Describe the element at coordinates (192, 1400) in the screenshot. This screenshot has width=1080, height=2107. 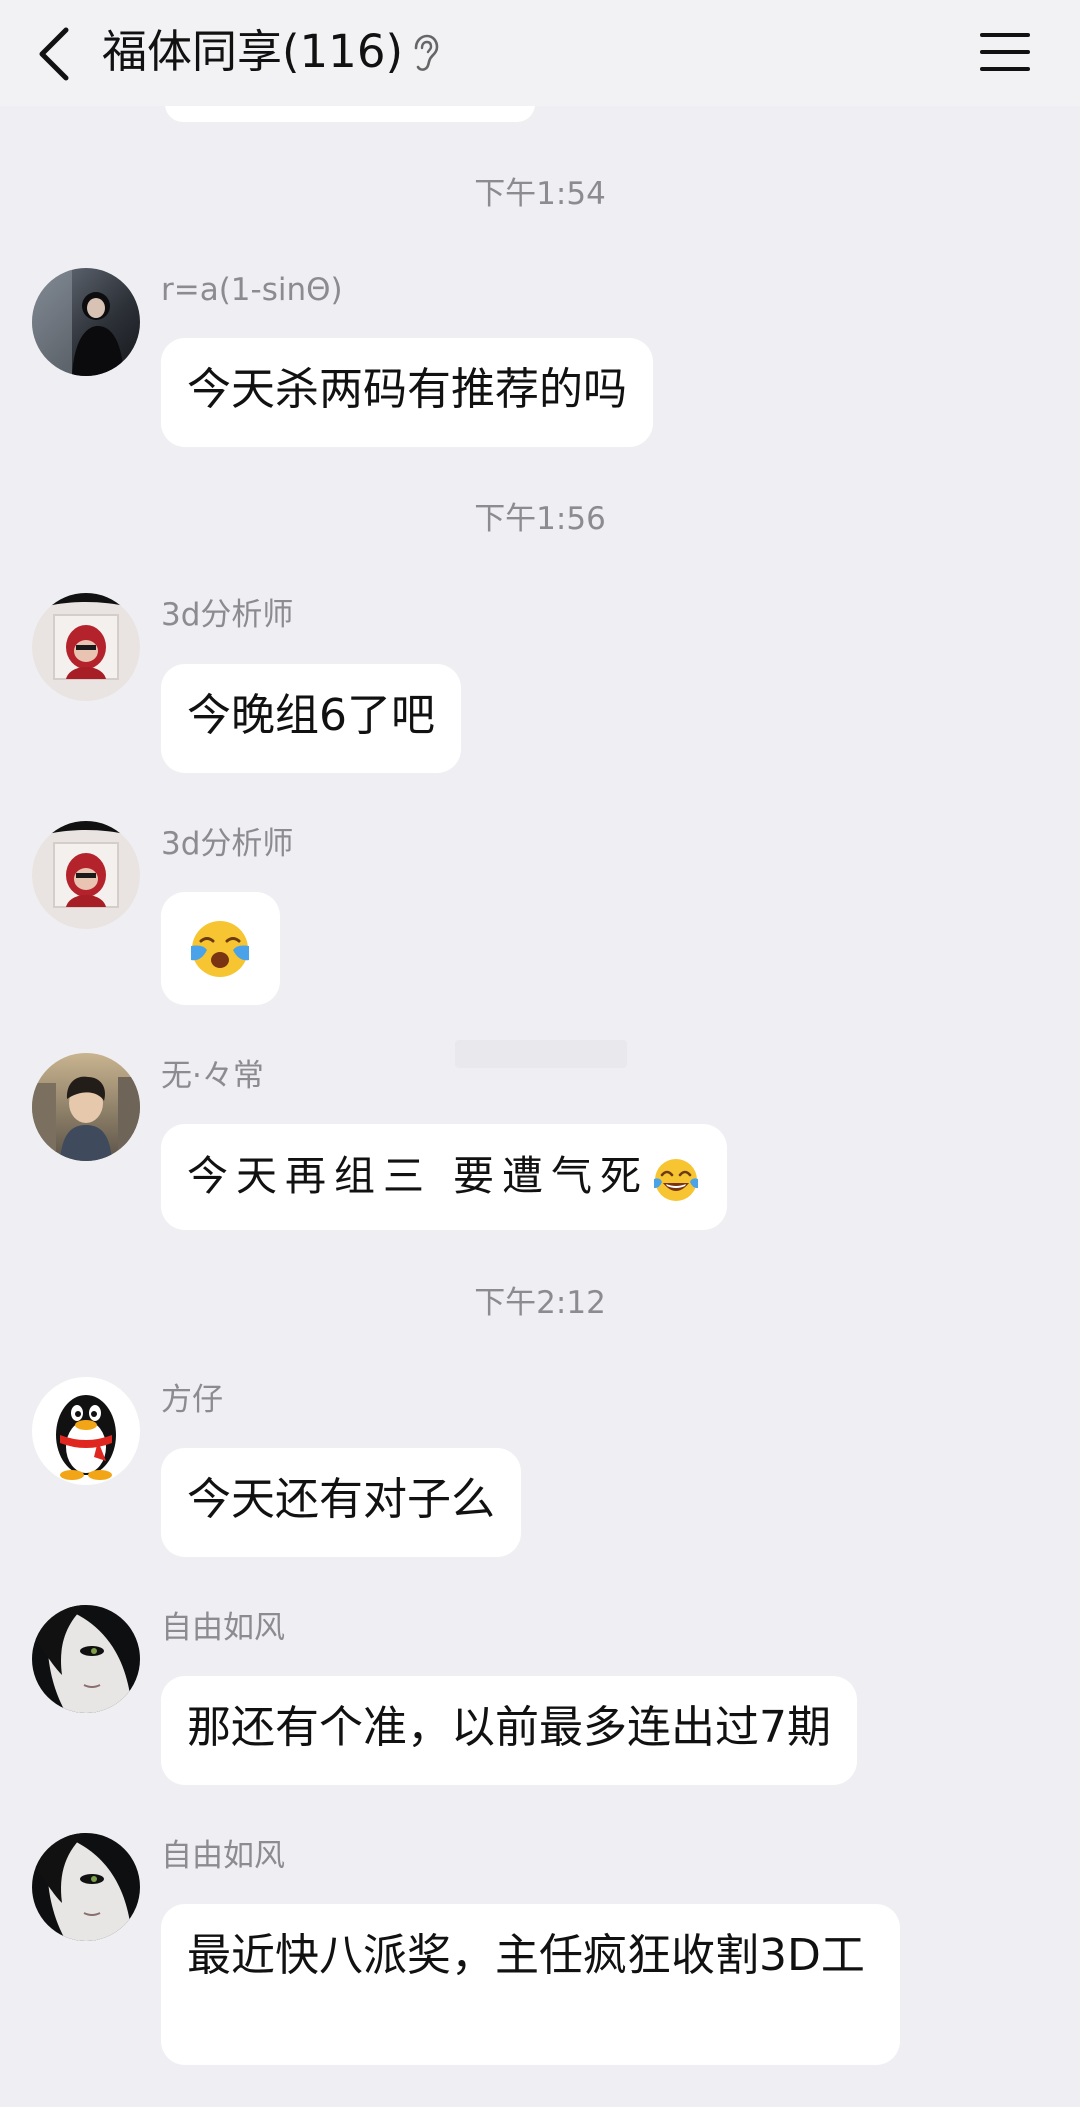
I see `sender-name: 方仔` at that location.